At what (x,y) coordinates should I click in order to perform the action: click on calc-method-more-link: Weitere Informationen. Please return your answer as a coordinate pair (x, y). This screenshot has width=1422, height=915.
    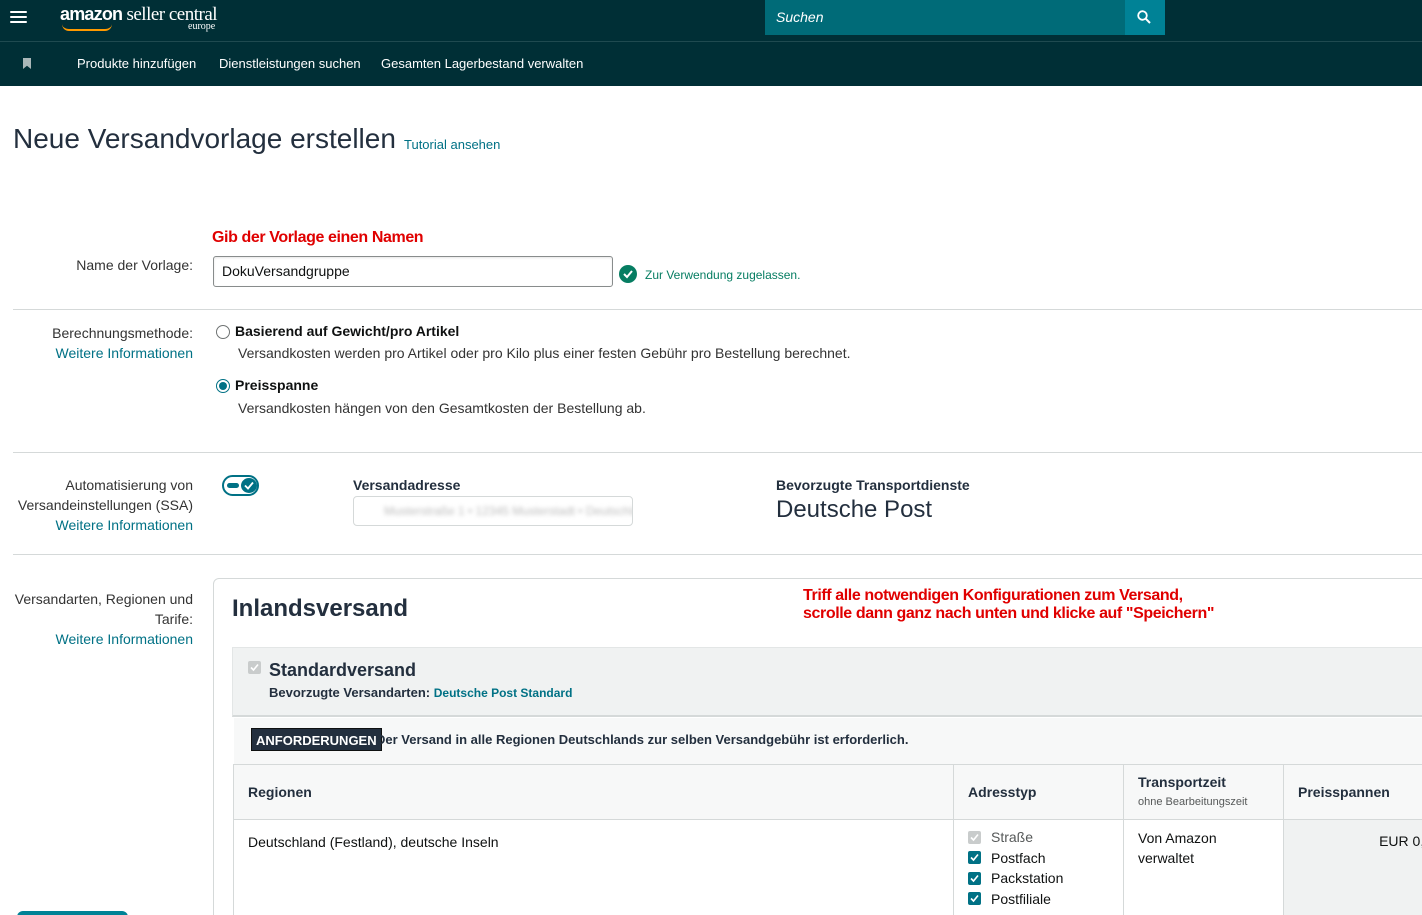
    Looking at the image, I should click on (122, 353).